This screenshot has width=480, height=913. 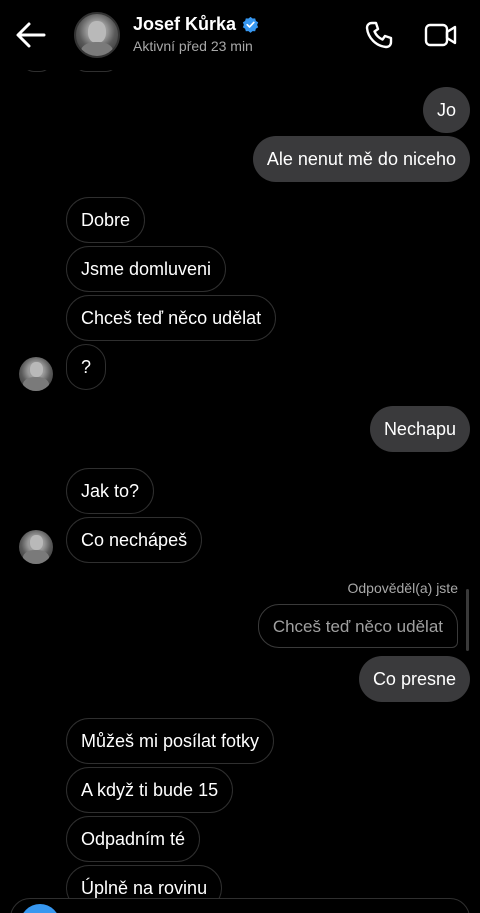 What do you see at coordinates (171, 318) in the screenshot?
I see `message-bubble-incoming: Chceš teď něco udělat` at bounding box center [171, 318].